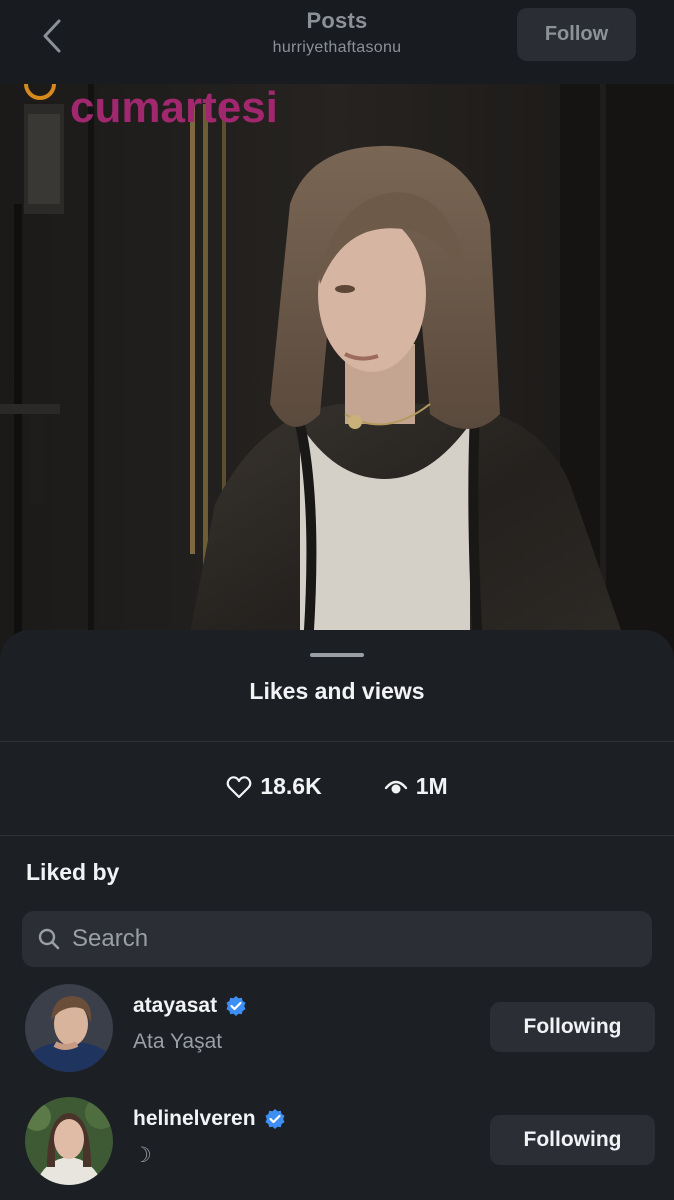  Describe the element at coordinates (49, 939) in the screenshot. I see `search-icon` at that location.